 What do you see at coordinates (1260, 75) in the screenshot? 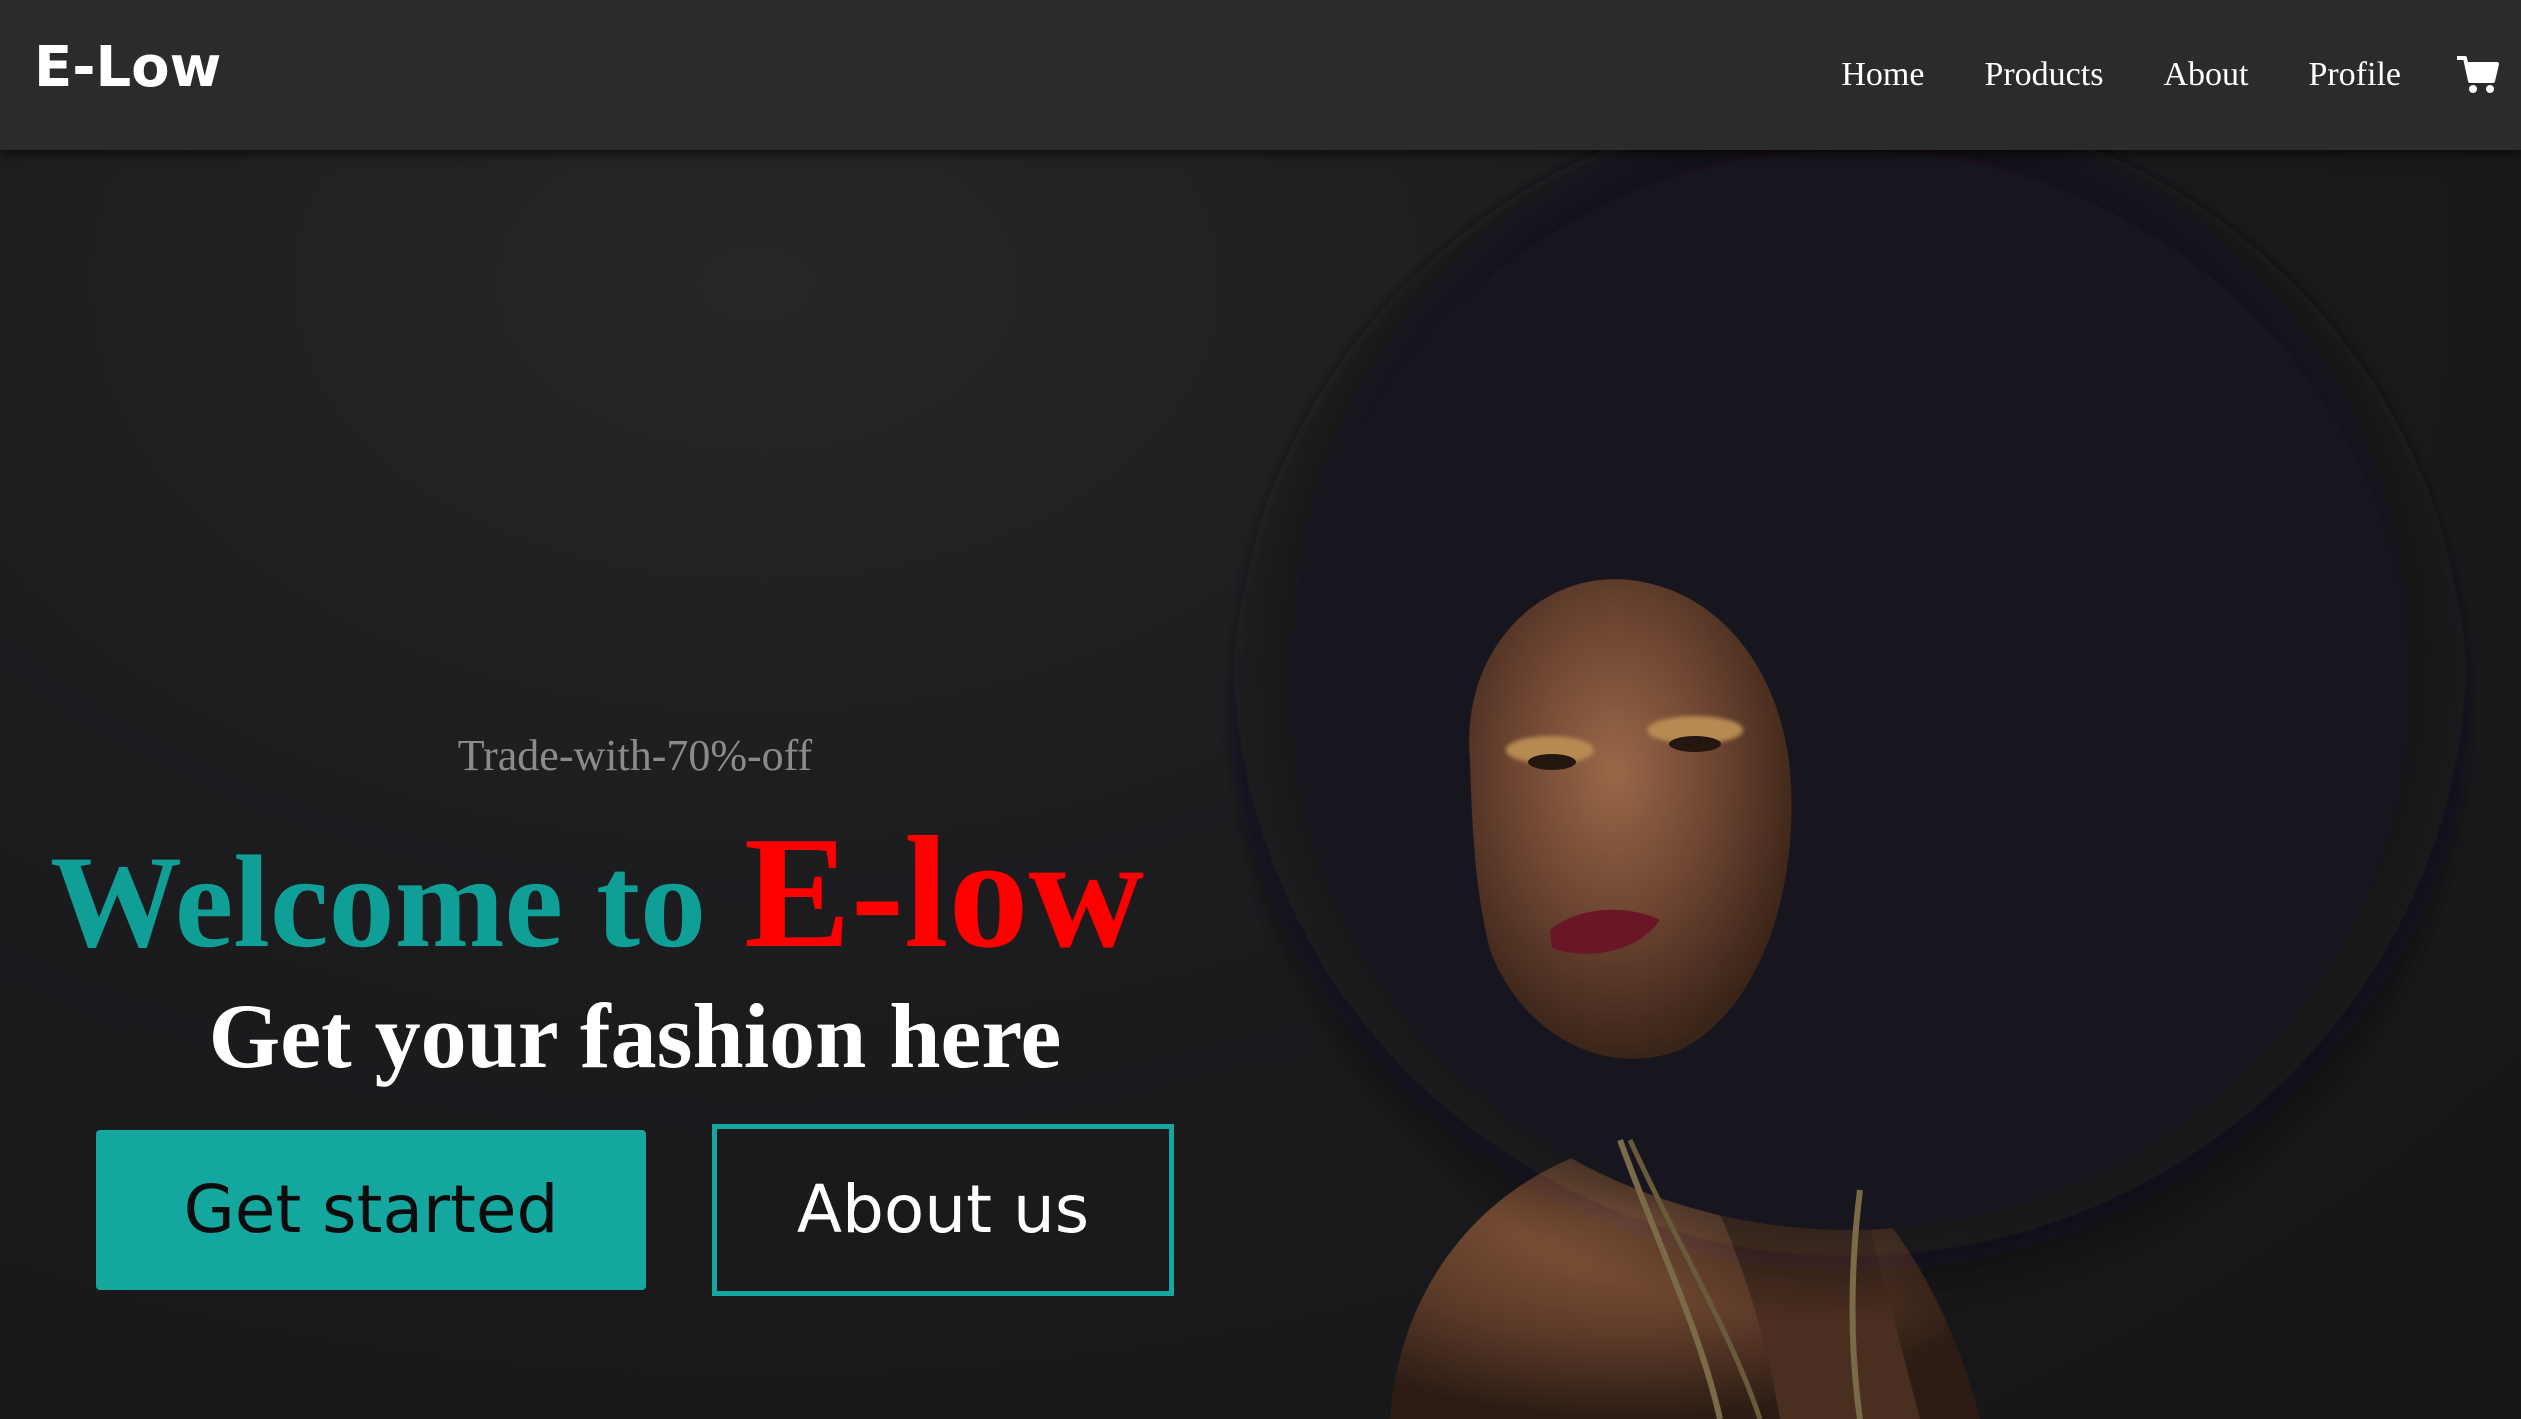
I see `top-navbar: E-Low Home Products About Profile` at bounding box center [1260, 75].